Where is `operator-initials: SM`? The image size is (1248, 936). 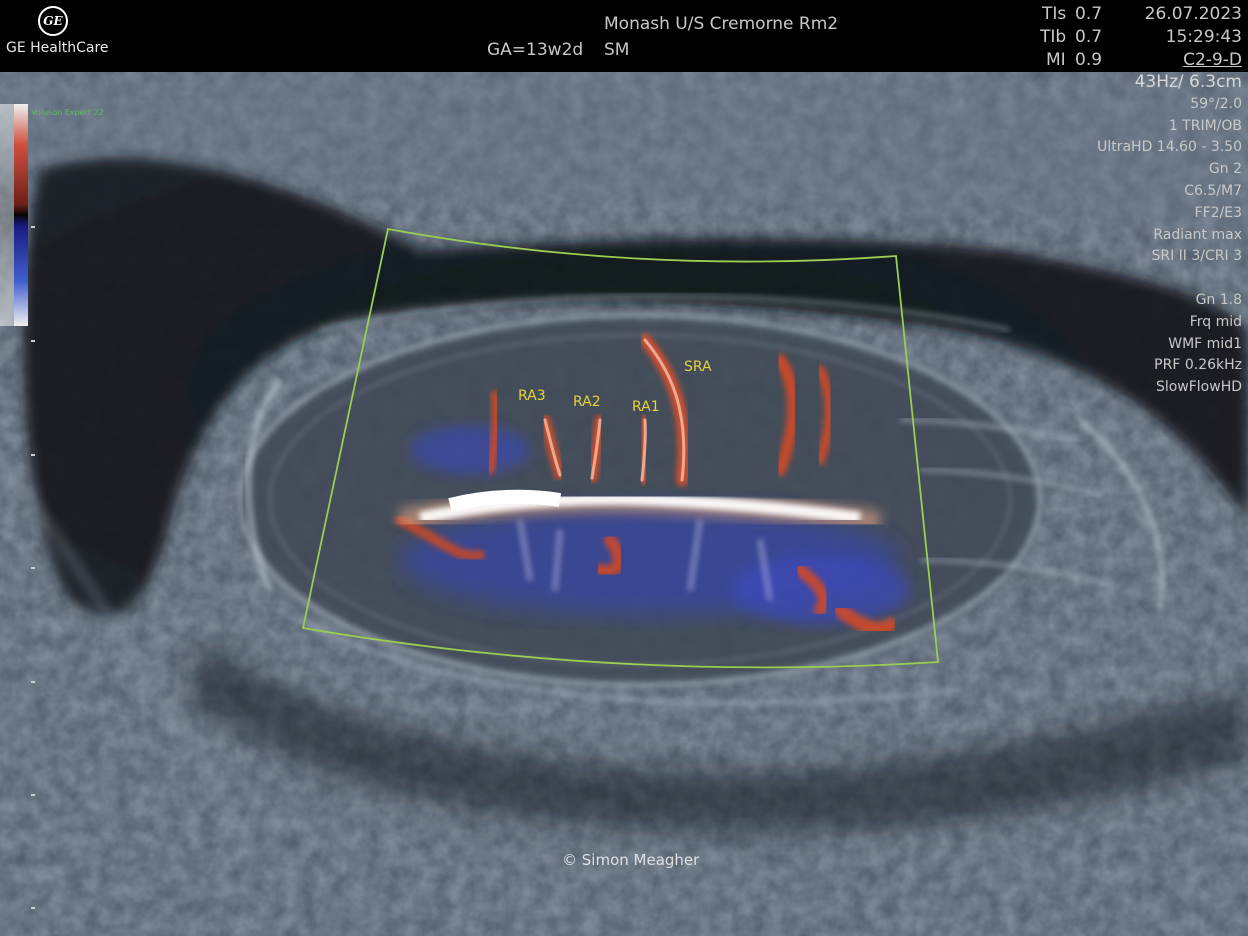
operator-initials: SM is located at coordinates (617, 50).